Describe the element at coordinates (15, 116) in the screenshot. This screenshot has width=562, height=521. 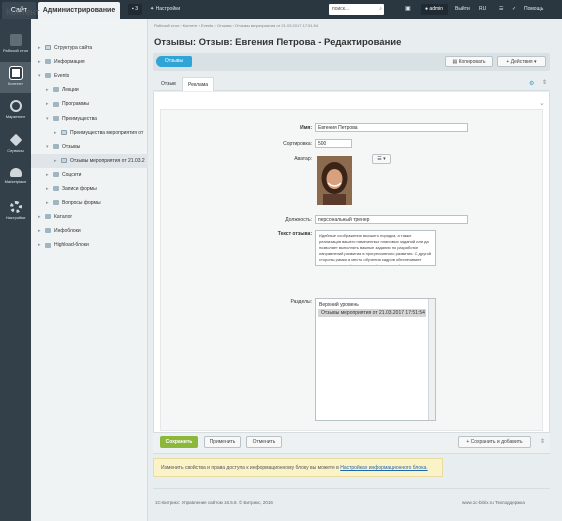
I see `nav-label: Маркетинг` at that location.